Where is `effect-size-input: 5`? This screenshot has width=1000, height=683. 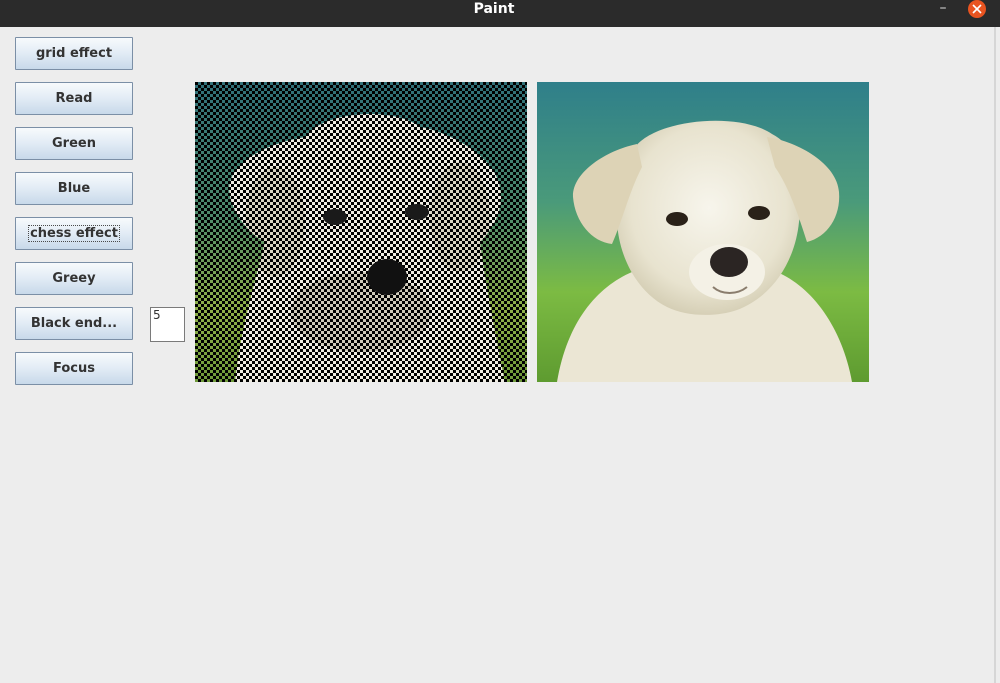
effect-size-input: 5 is located at coordinates (167, 324).